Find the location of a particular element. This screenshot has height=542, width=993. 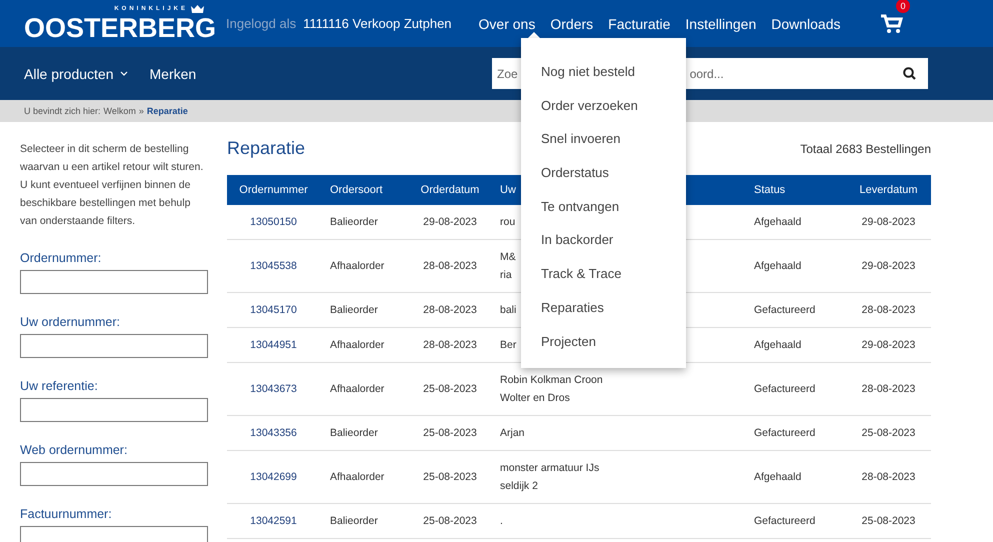

order-number-link: 13045170 is located at coordinates (273, 310).